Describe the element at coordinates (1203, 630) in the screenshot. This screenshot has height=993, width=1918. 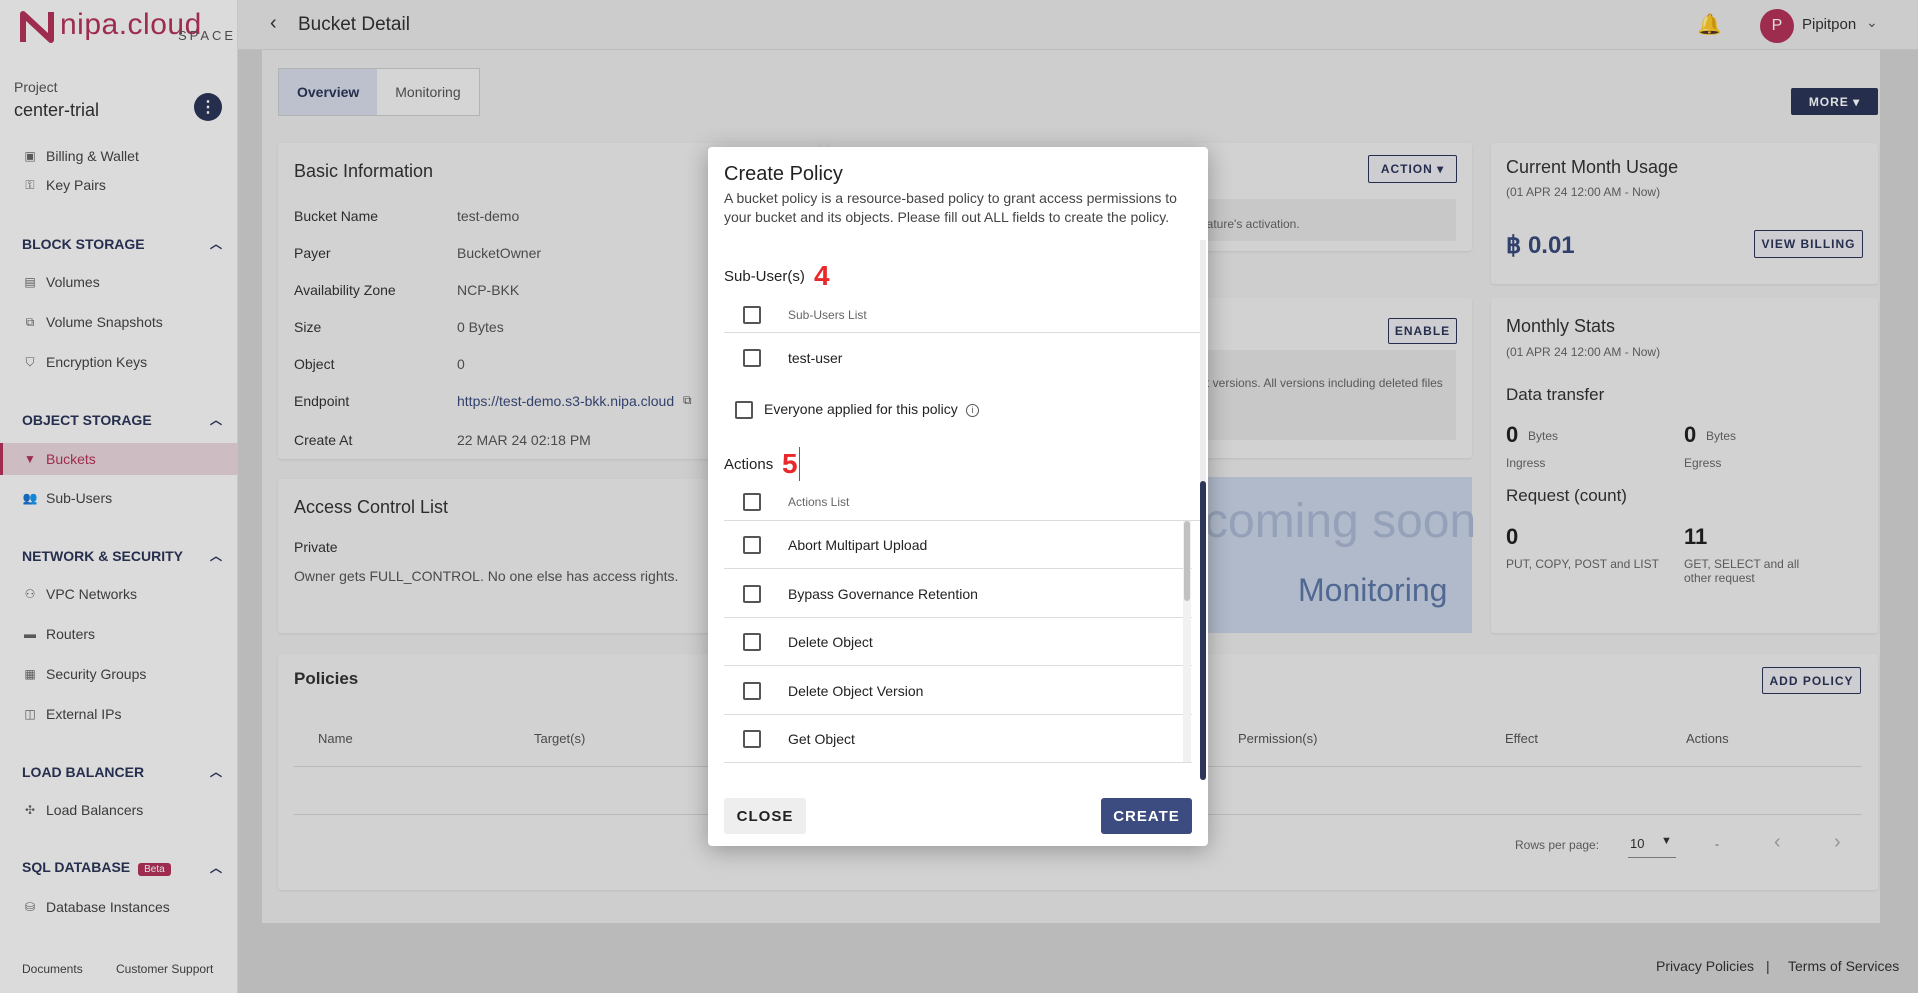
I see `dialog-scroll-thumb` at that location.